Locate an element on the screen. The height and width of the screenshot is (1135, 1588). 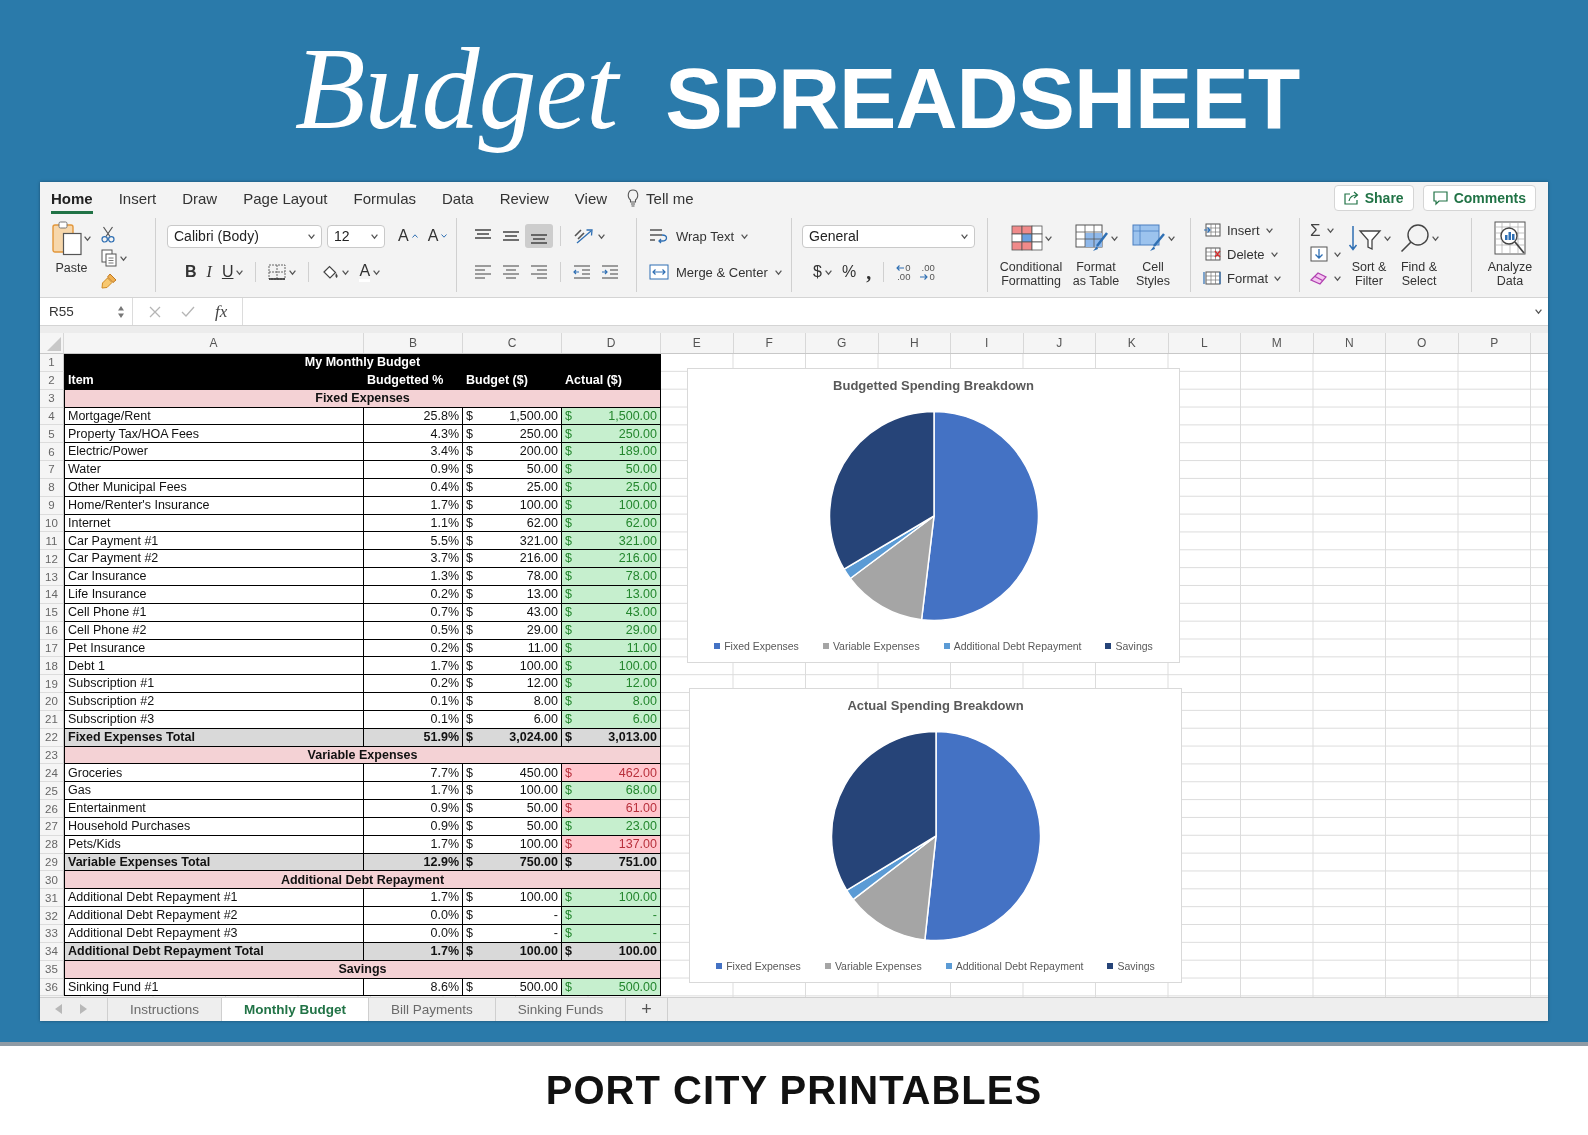
column-header: M is located at coordinates (1277, 343).